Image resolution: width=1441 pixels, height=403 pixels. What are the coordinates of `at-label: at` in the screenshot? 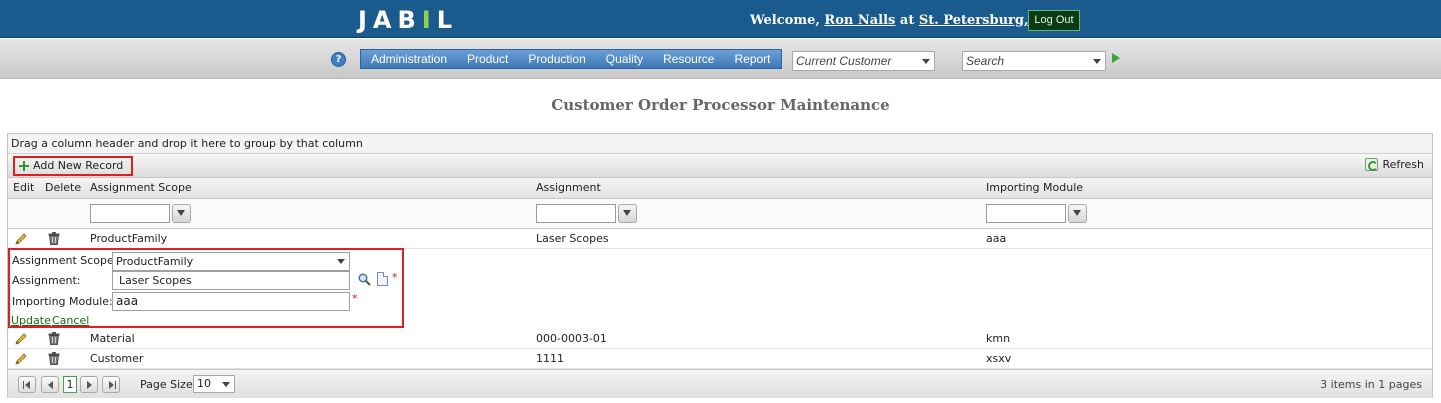 It's located at (907, 20).